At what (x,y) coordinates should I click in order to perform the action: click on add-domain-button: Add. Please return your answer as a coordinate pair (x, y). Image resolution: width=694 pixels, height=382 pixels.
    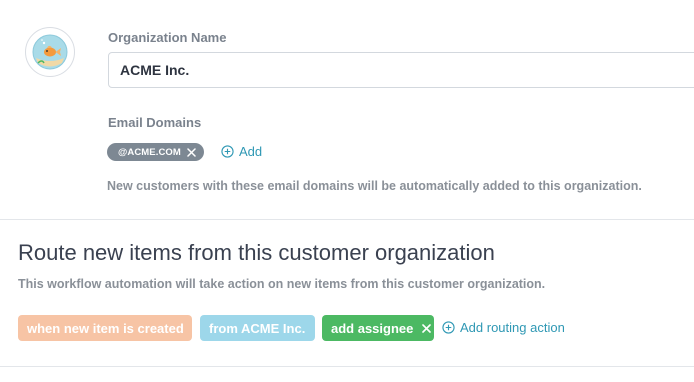
    Looking at the image, I should click on (241, 151).